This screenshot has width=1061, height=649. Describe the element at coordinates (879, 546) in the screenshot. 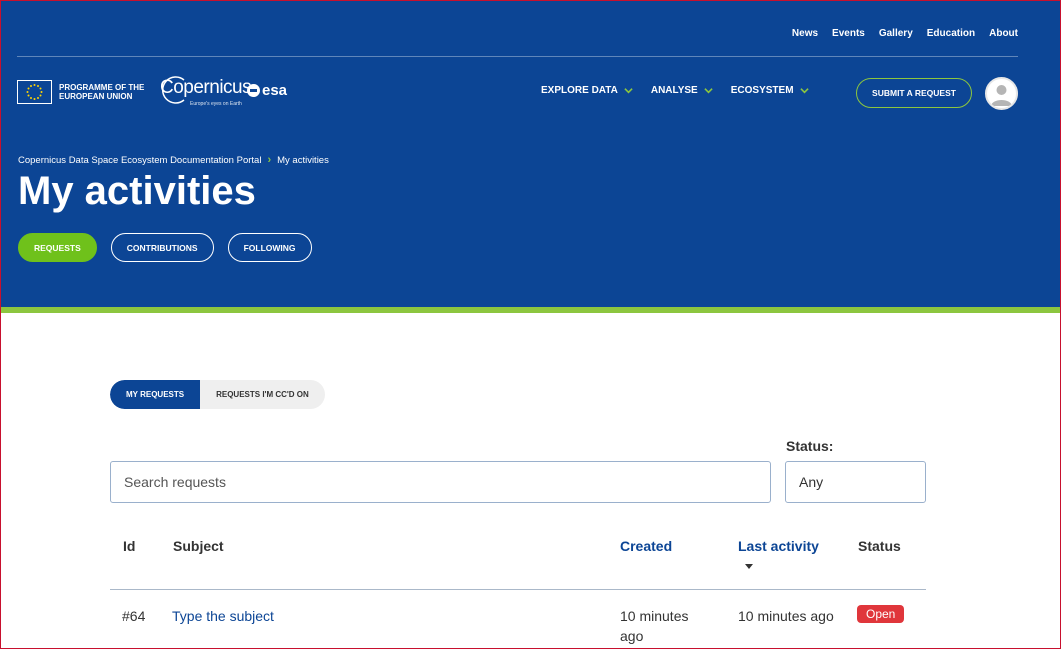

I see `column-header-status: Status` at that location.